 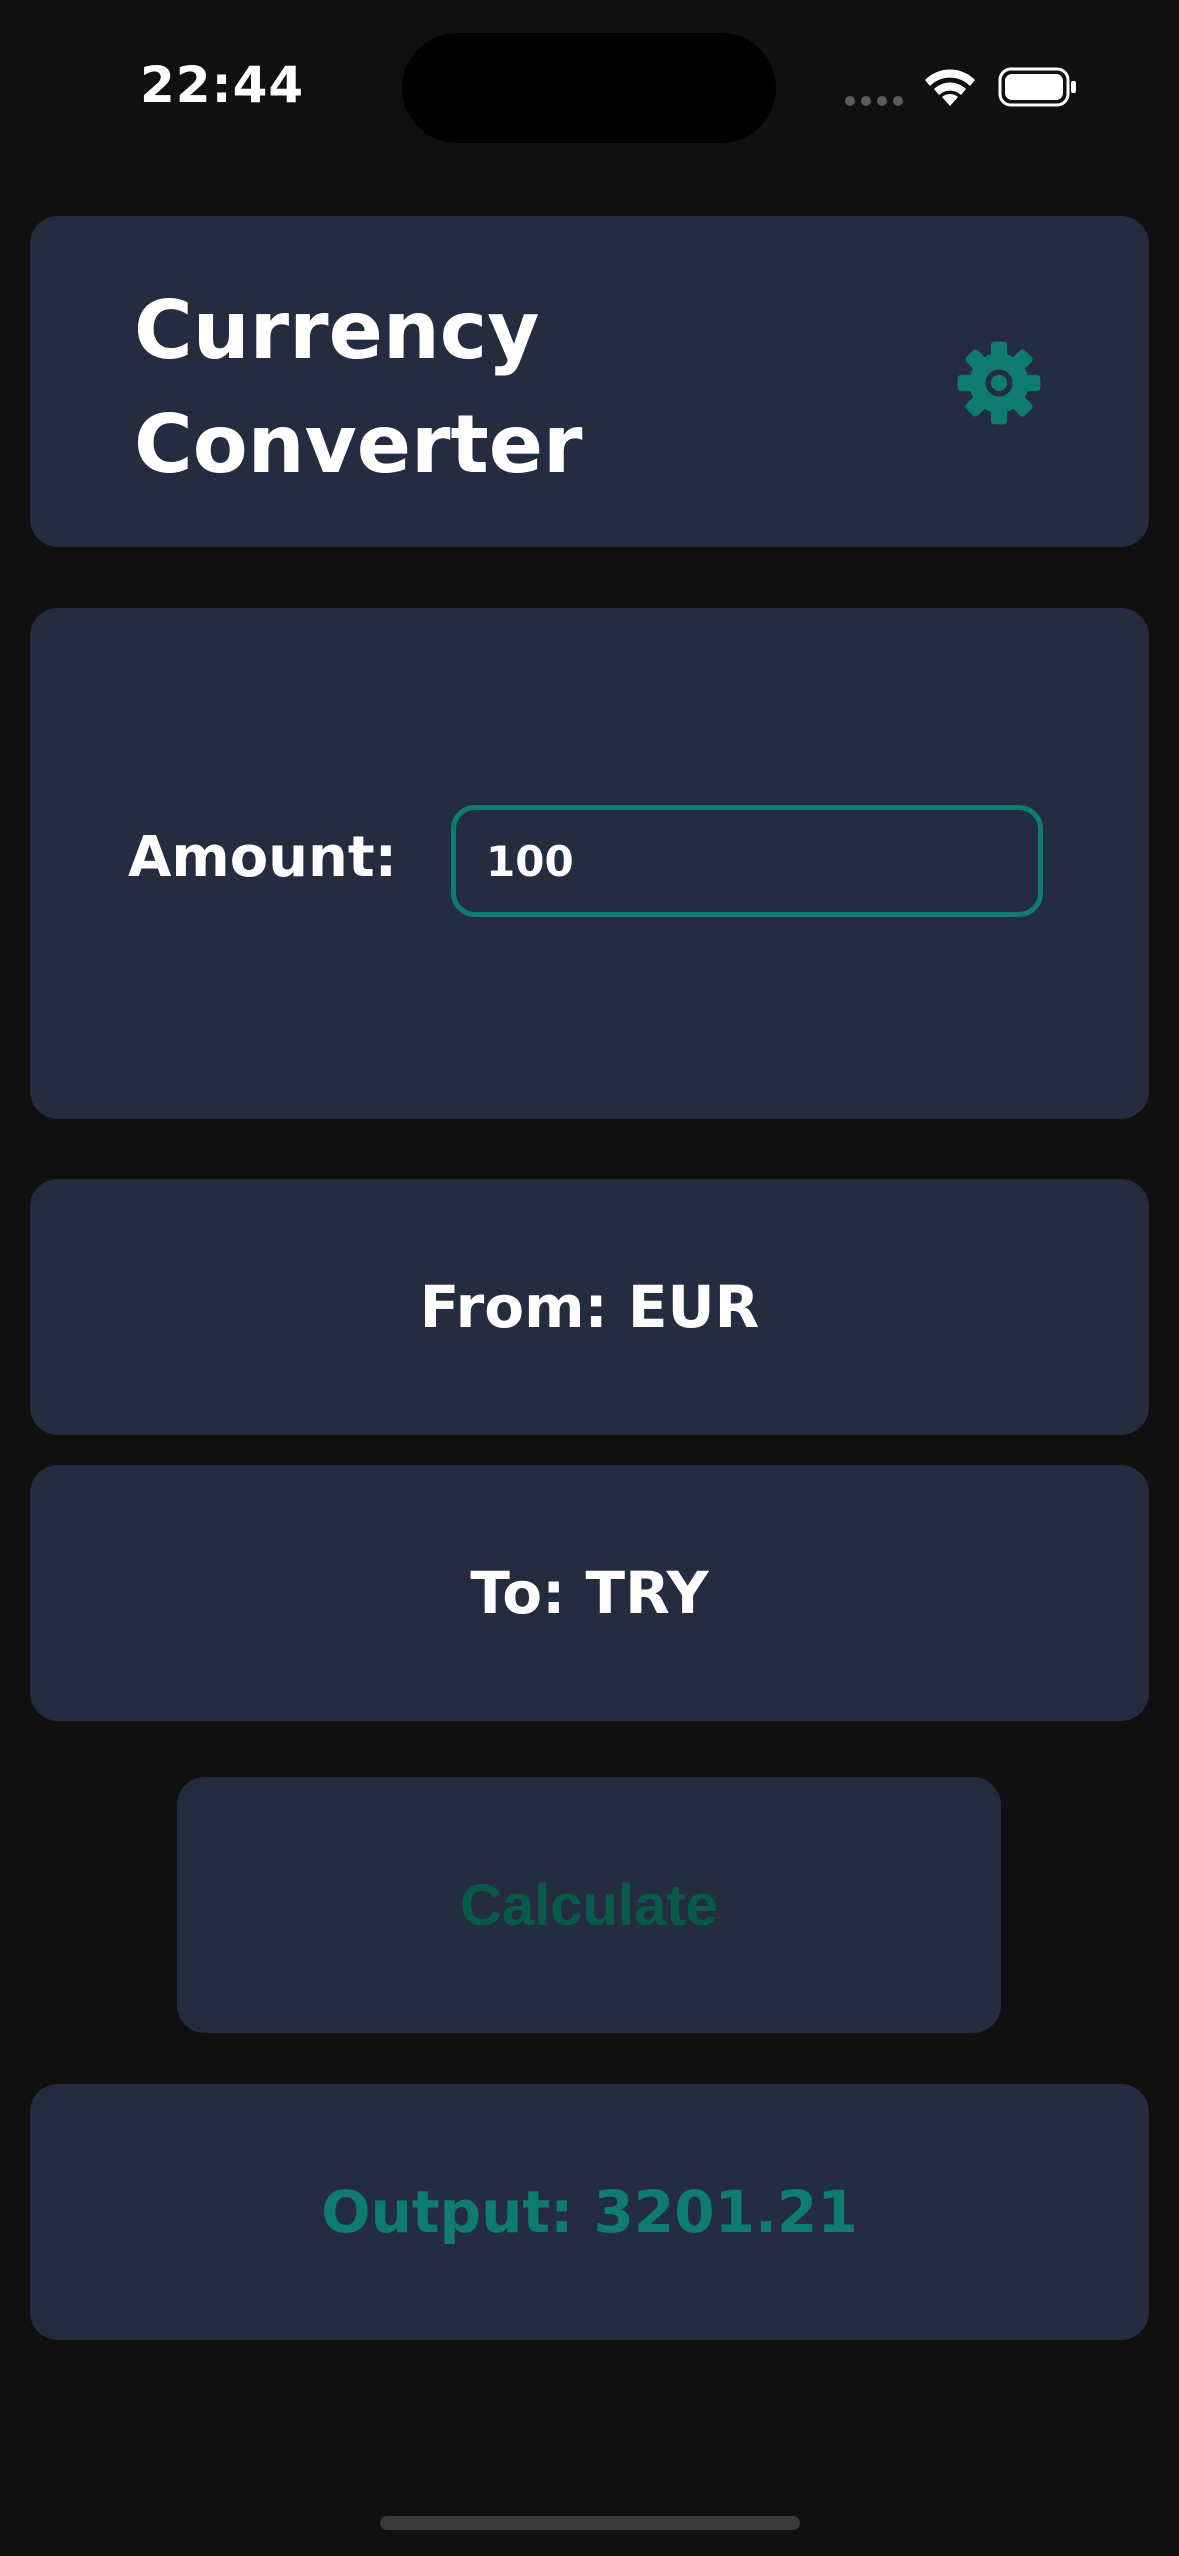 What do you see at coordinates (1037, 87) in the screenshot?
I see `battery-icon` at bounding box center [1037, 87].